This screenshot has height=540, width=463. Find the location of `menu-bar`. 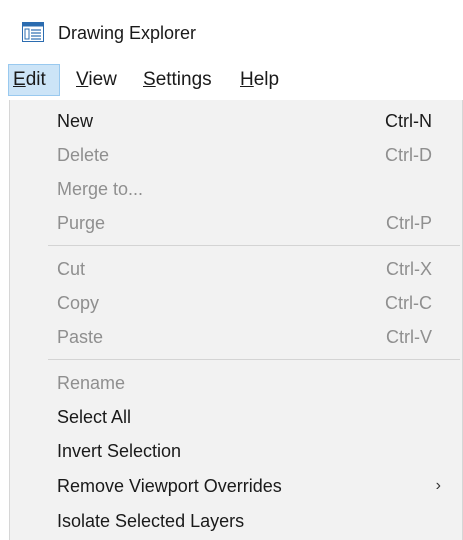

menu-bar is located at coordinates (231, 81).